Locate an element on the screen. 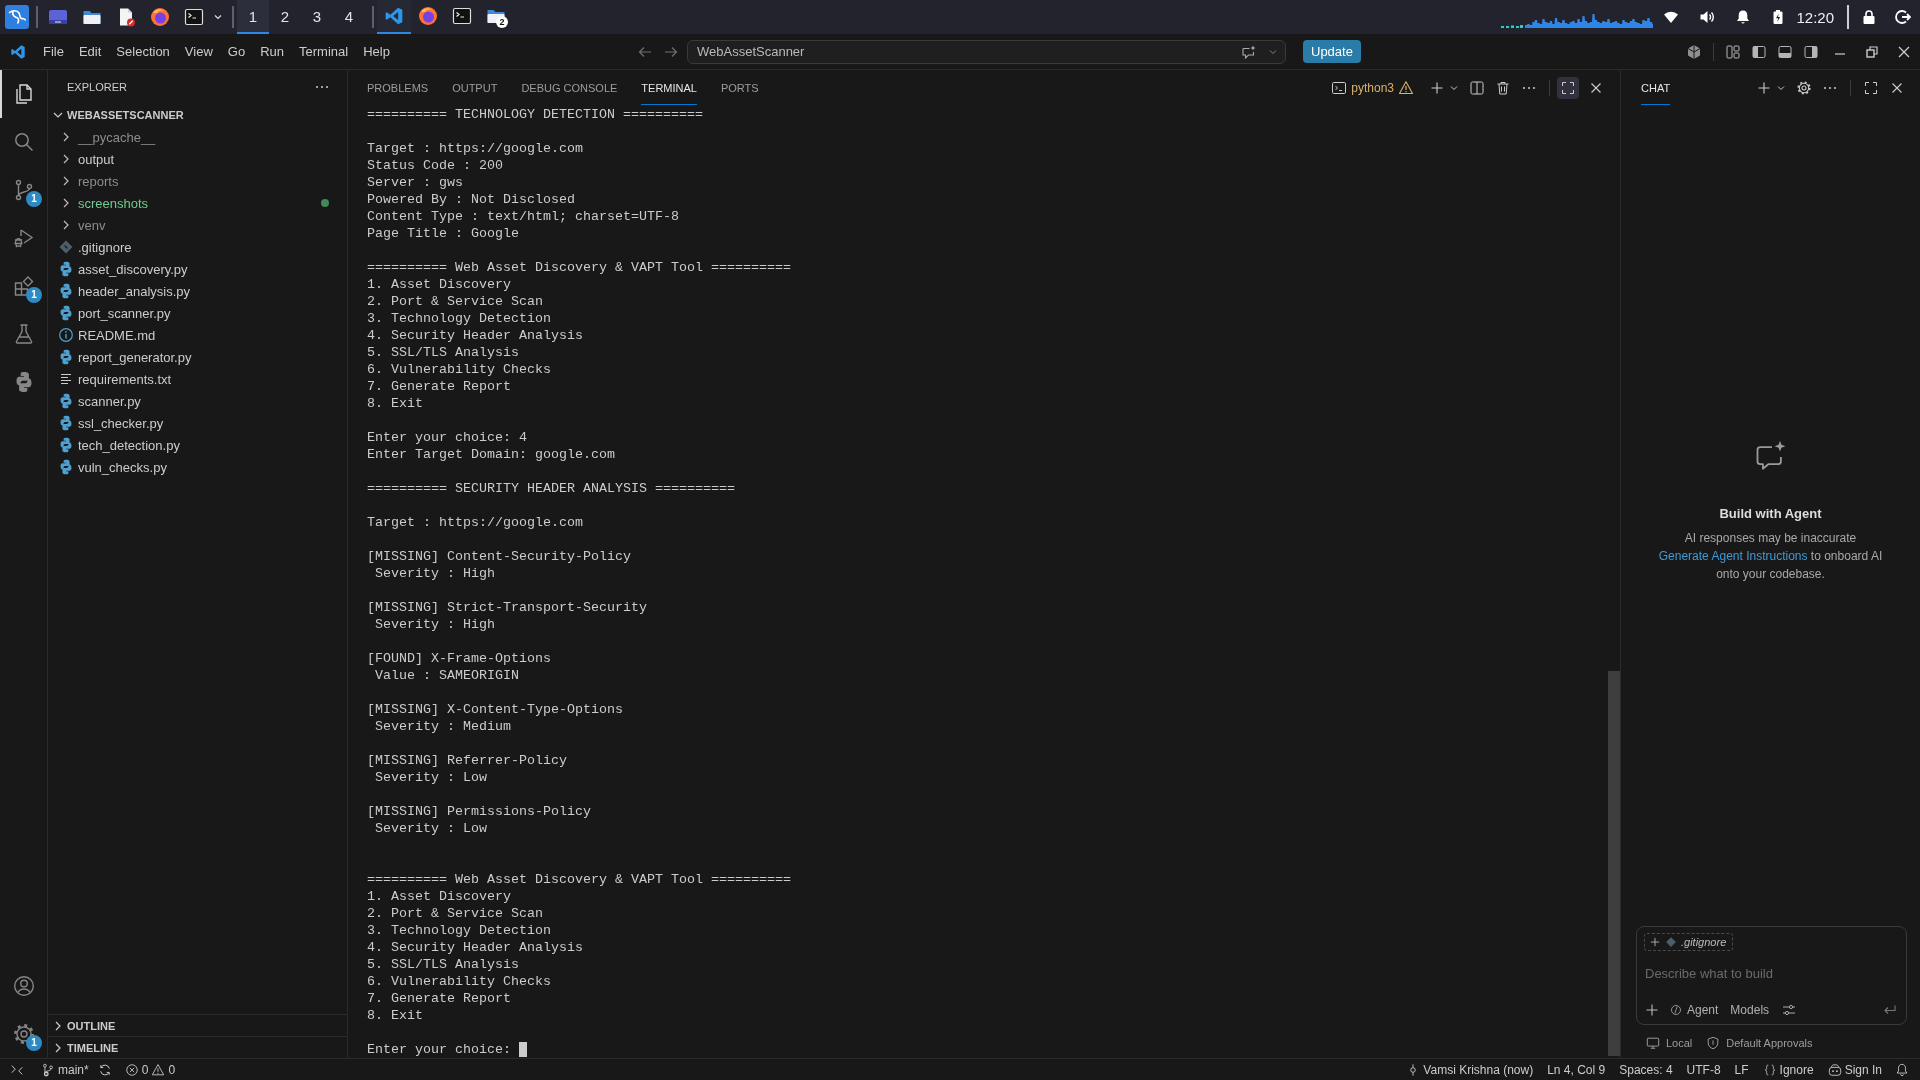 This screenshot has height=1080, width=1920. section-header: OUTLINE is located at coordinates (197, 1025).